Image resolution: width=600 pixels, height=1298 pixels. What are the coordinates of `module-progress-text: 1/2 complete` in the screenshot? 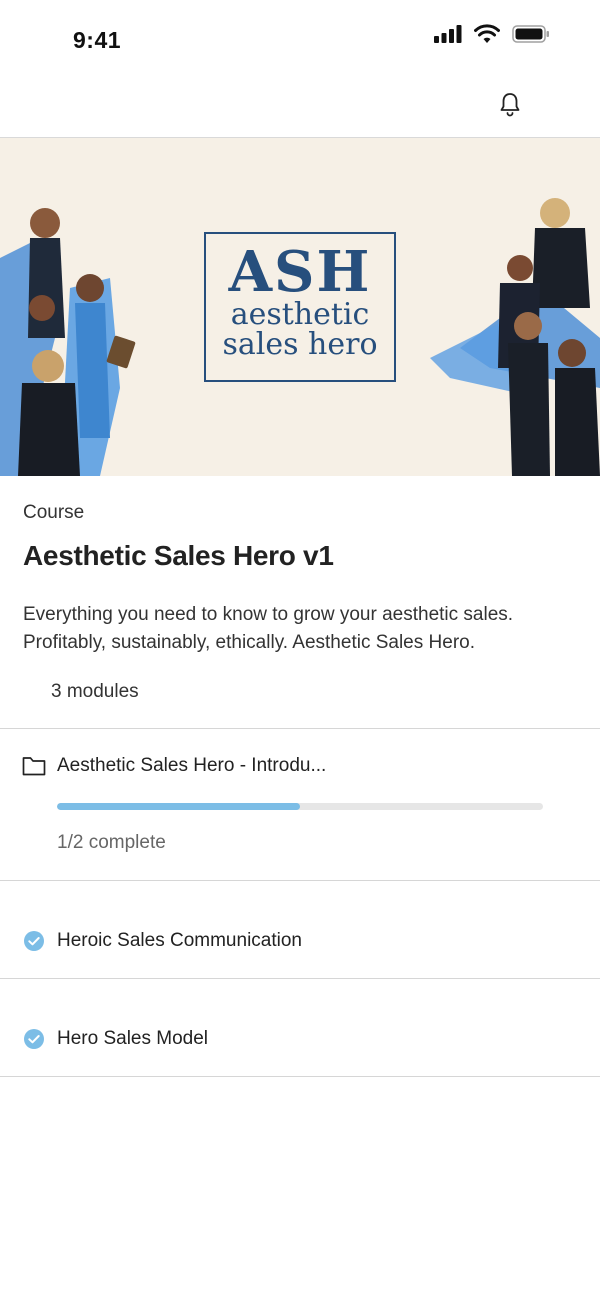 It's located at (111, 842).